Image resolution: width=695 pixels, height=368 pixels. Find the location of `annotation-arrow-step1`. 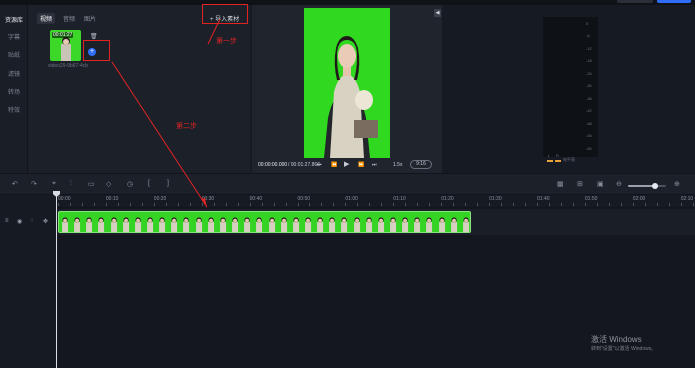

annotation-arrow-step1 is located at coordinates (214, 31).